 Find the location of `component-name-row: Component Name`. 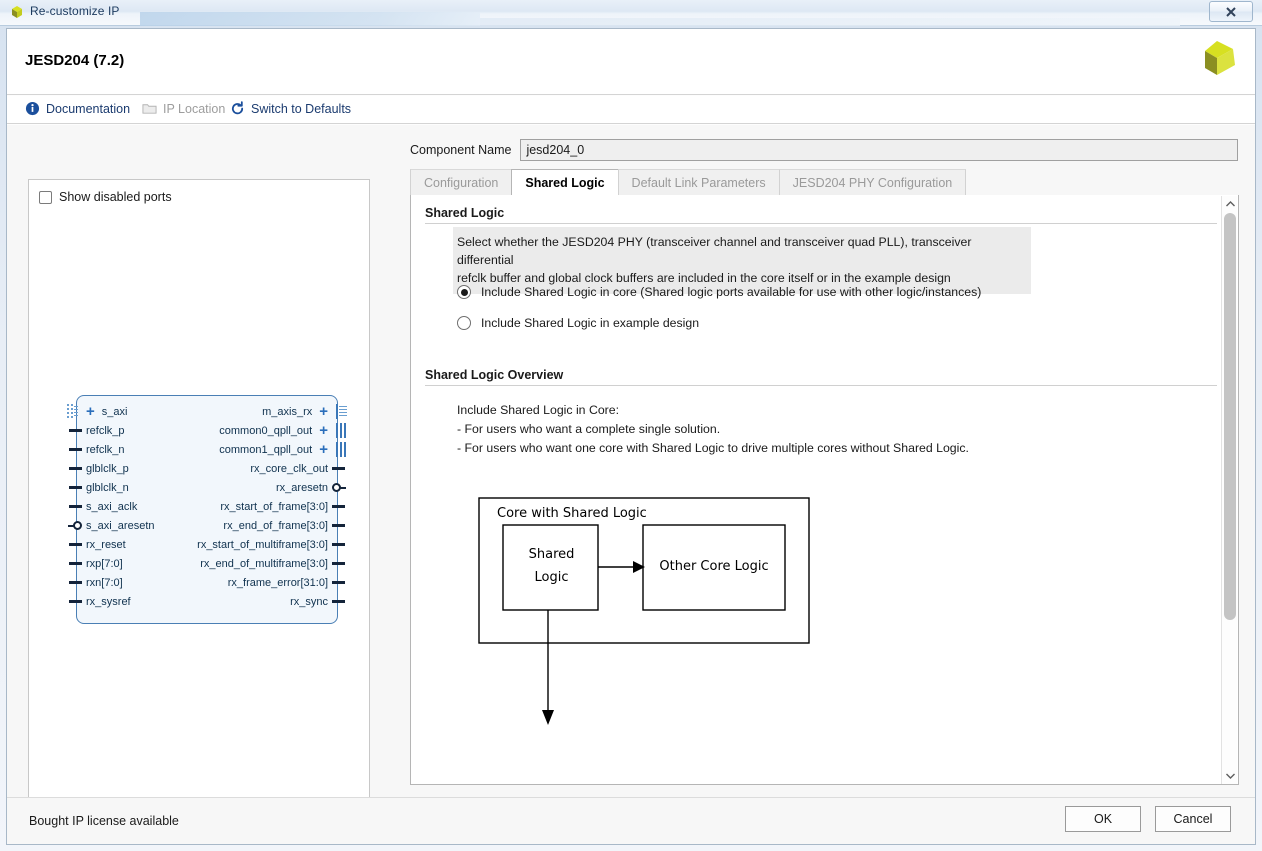

component-name-row: Component Name is located at coordinates (824, 150).